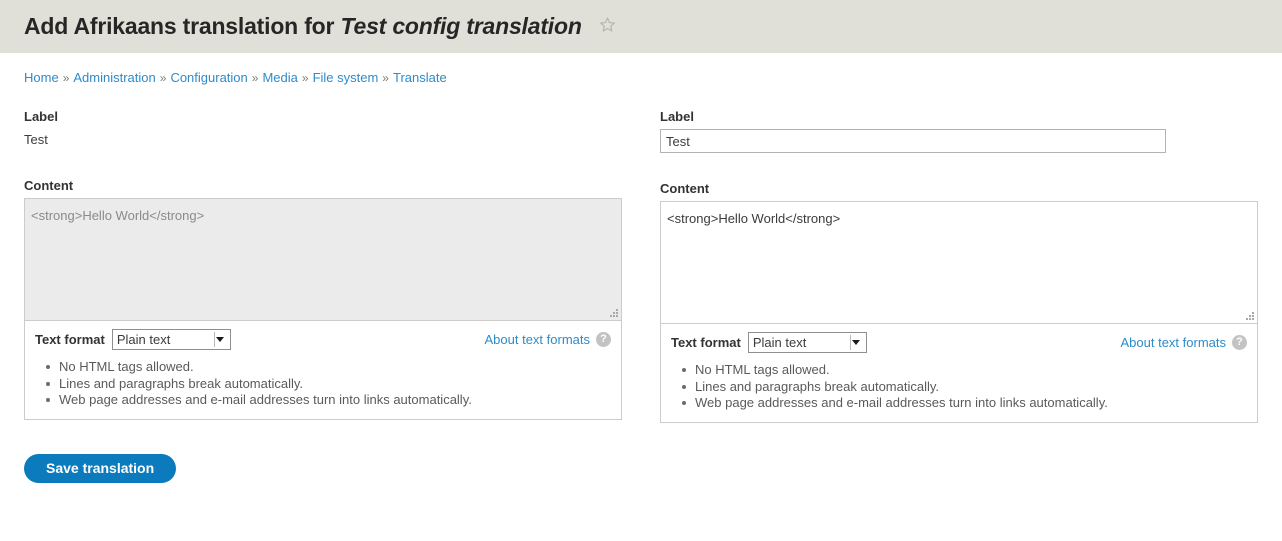 This screenshot has width=1282, height=541. What do you see at coordinates (461, 26) in the screenshot?
I see `page-title-emphasis: Test config translation` at bounding box center [461, 26].